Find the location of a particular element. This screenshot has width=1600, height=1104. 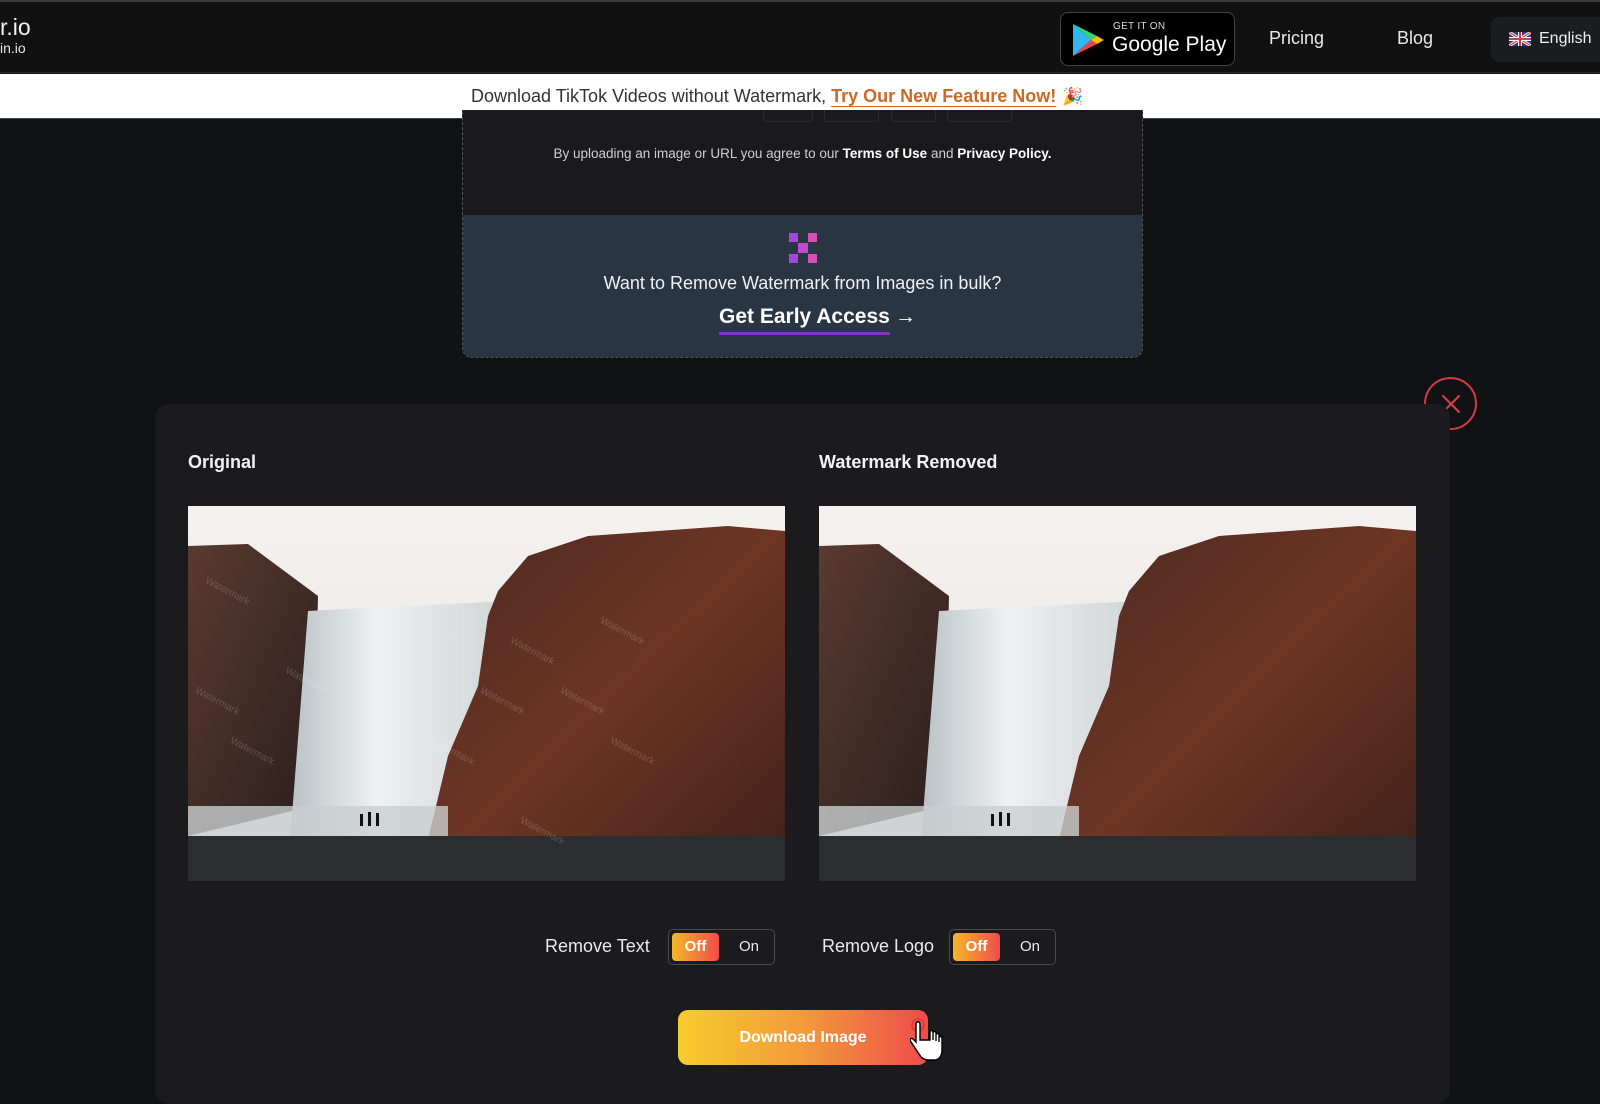

watermark-removed-image is located at coordinates (1117, 693).